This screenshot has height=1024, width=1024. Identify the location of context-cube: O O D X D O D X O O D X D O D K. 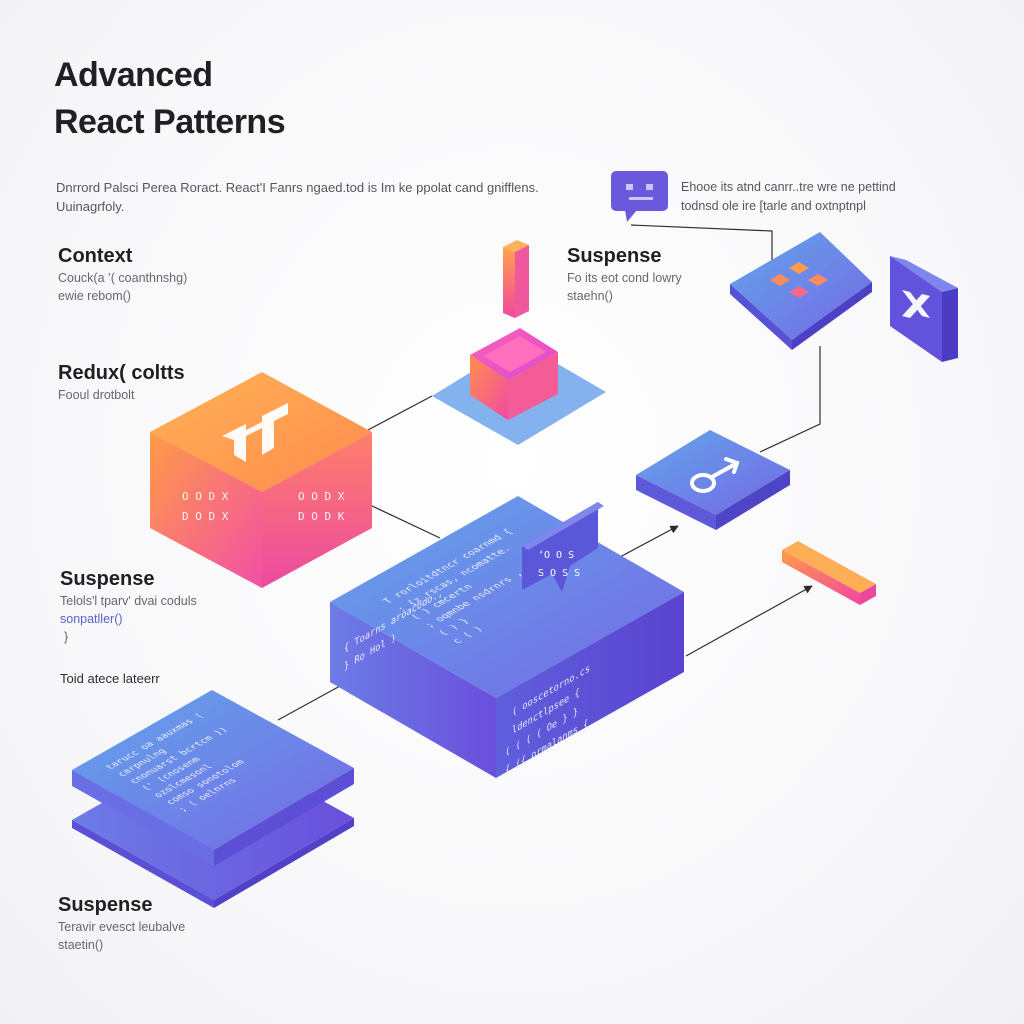
(261, 480).